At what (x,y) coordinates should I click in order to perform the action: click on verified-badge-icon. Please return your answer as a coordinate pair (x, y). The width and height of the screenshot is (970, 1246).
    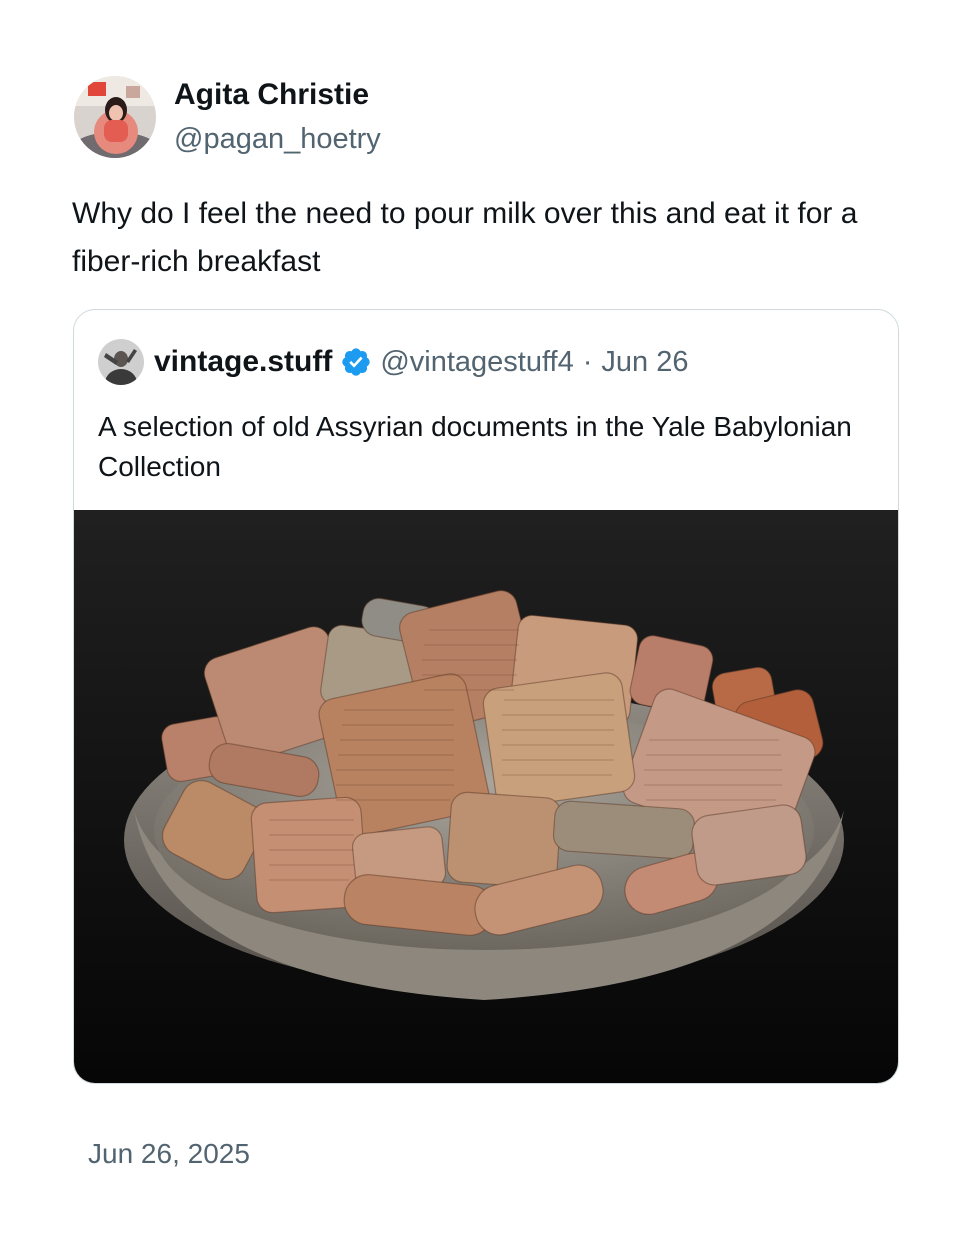
    Looking at the image, I should click on (356, 362).